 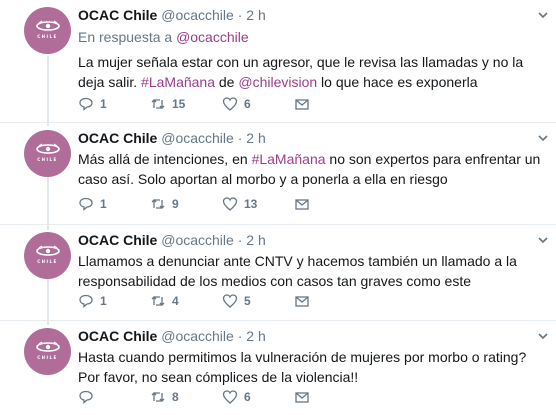 I want to click on retweet-button: 8, so click(x=164, y=397).